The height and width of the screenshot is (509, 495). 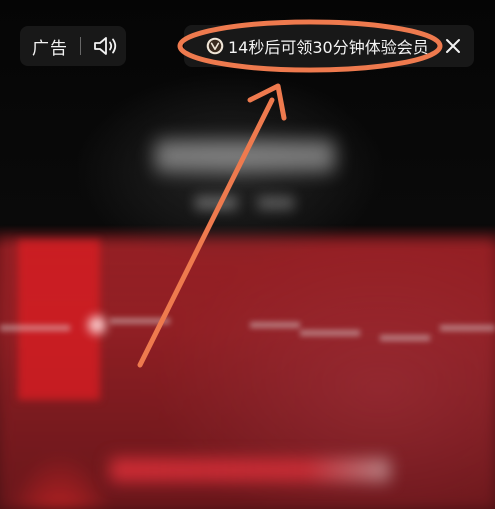 I want to click on blurred-highlight, so click(x=97, y=325).